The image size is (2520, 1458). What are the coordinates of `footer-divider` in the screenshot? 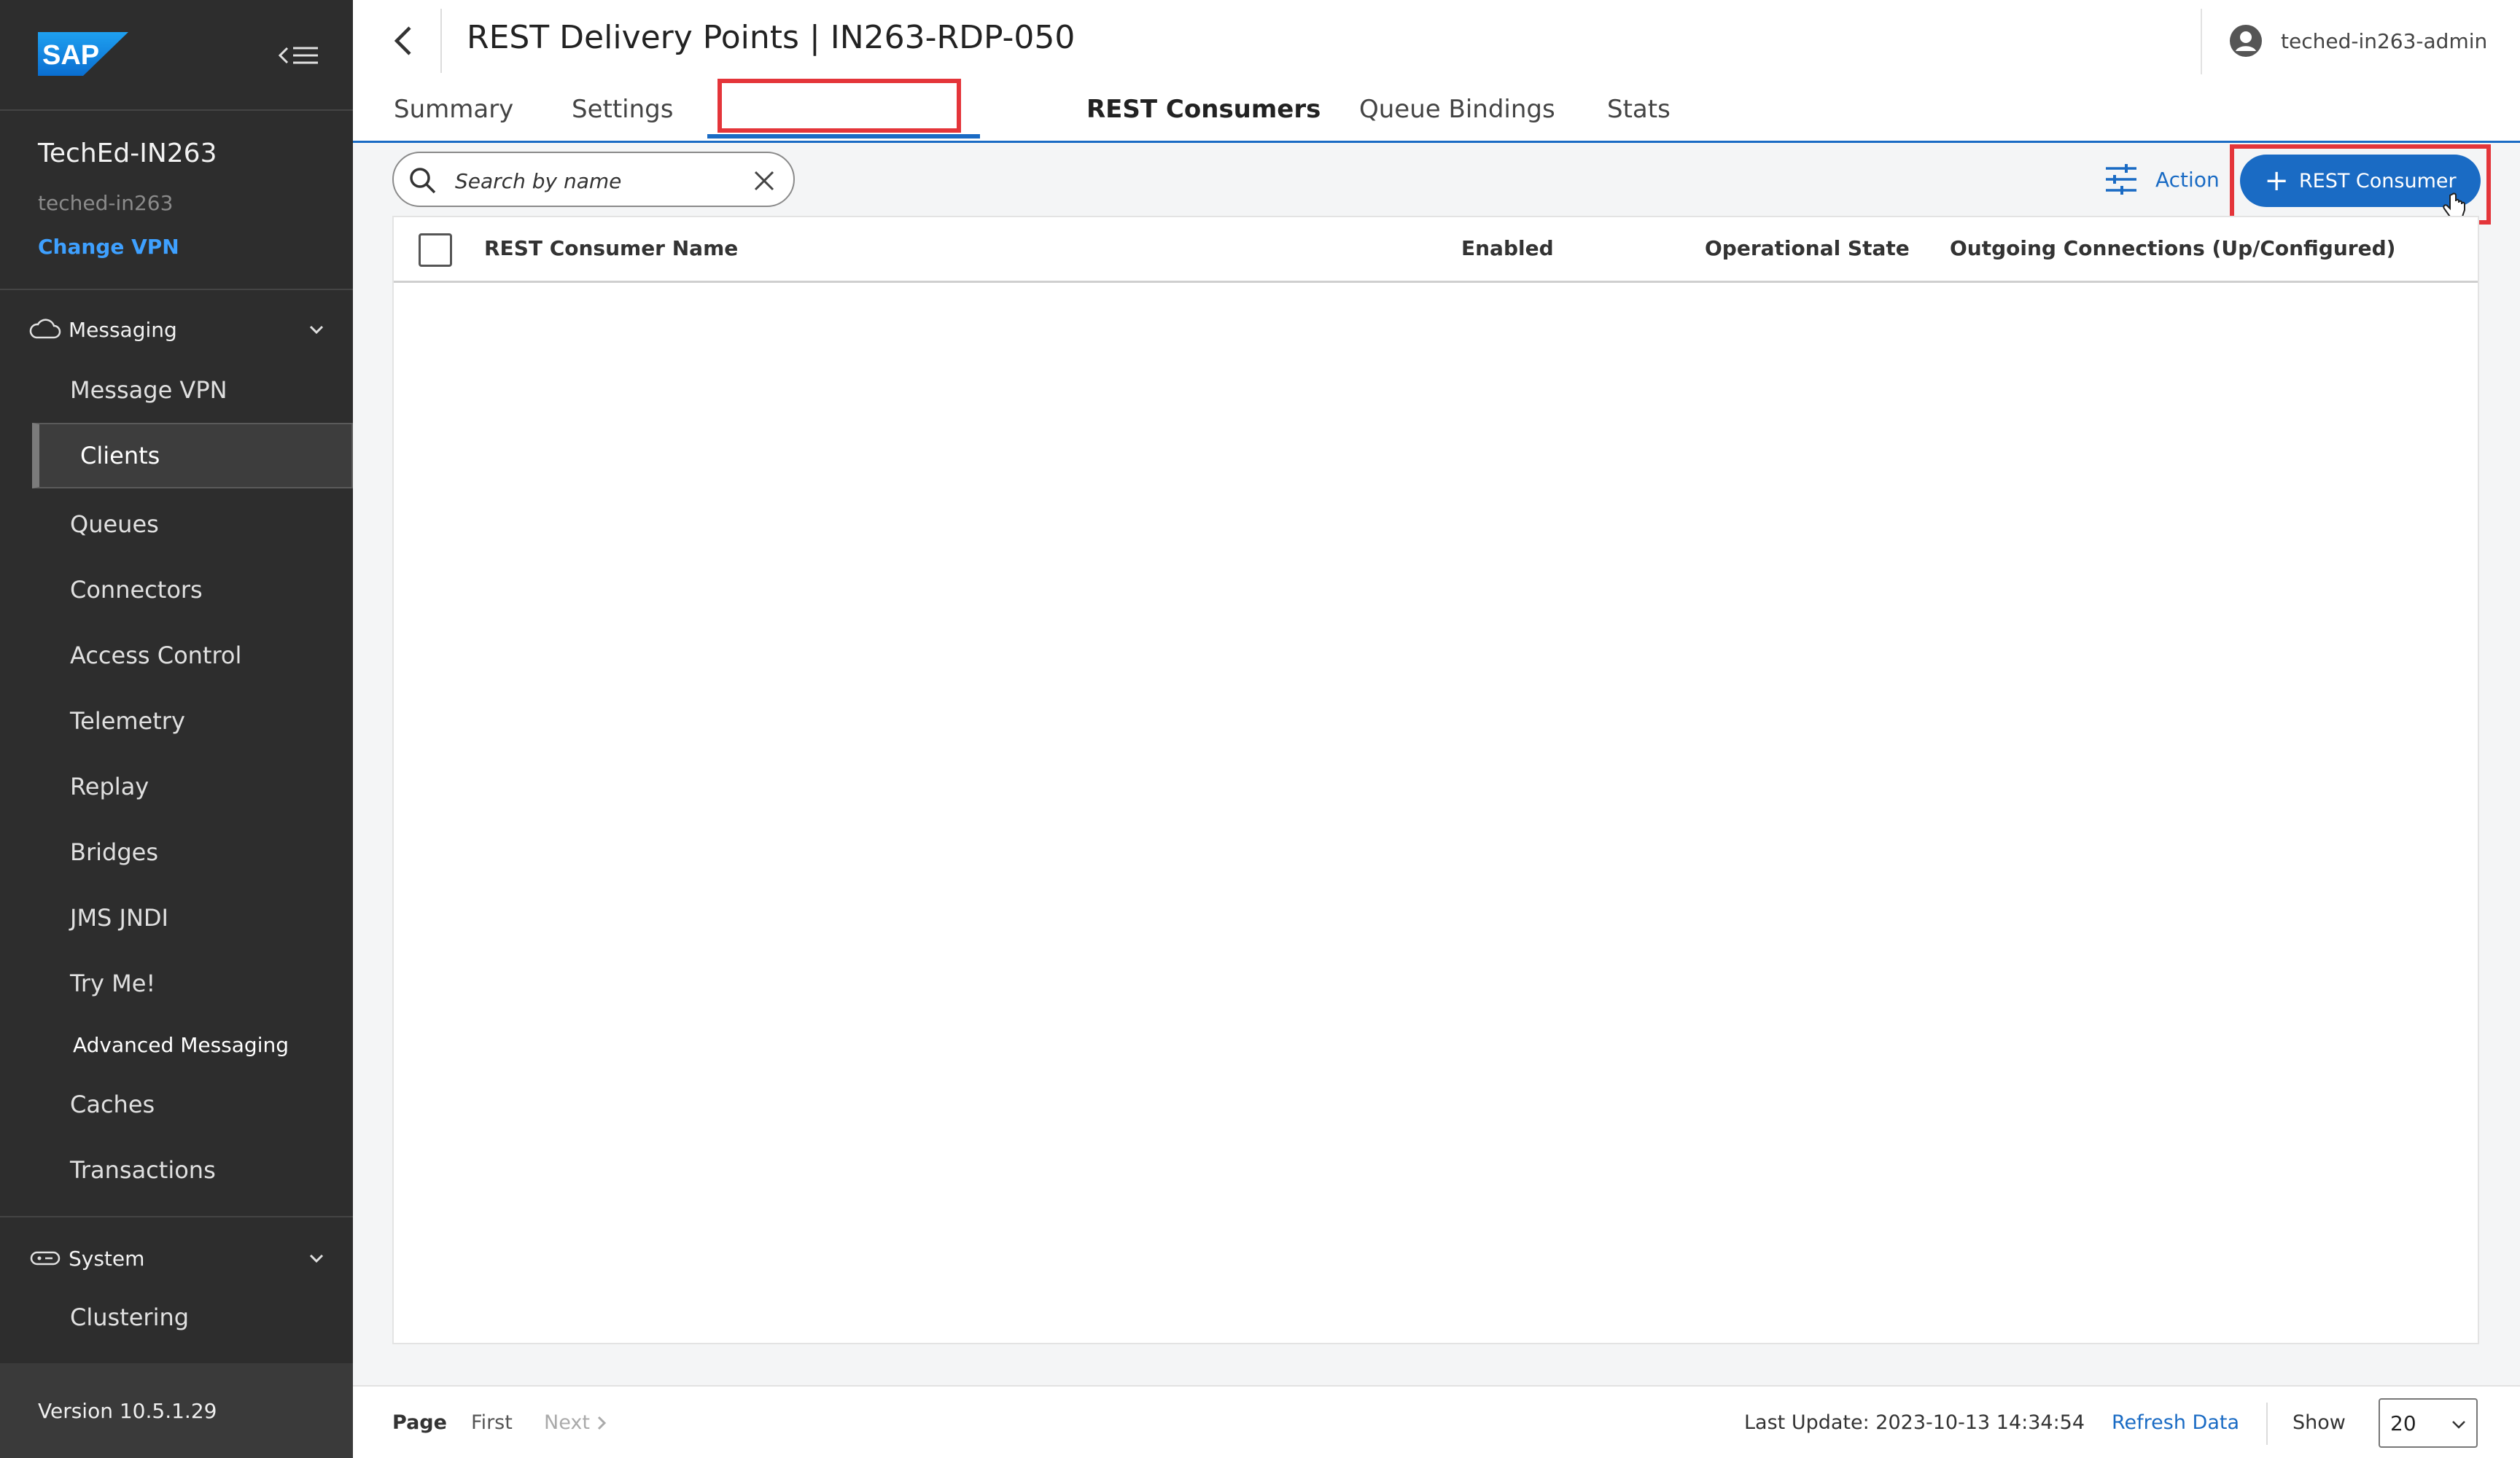 It's located at (2267, 1424).